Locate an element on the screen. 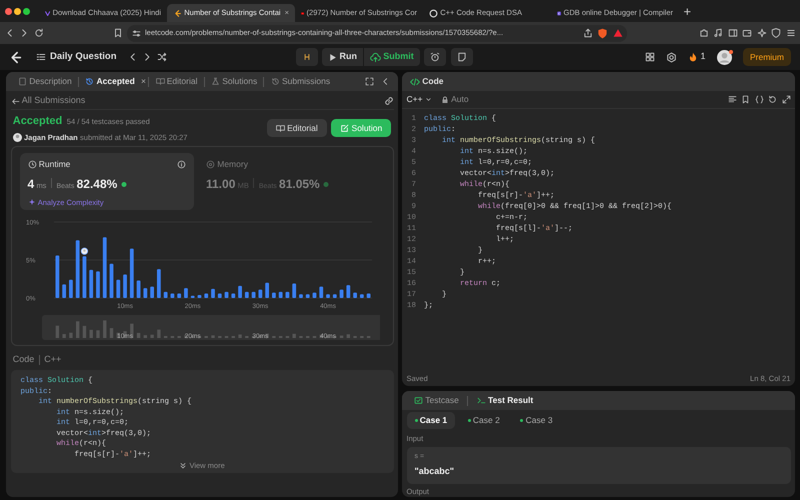 This screenshot has height=500, width=800. wallet-icon is located at coordinates (747, 33).